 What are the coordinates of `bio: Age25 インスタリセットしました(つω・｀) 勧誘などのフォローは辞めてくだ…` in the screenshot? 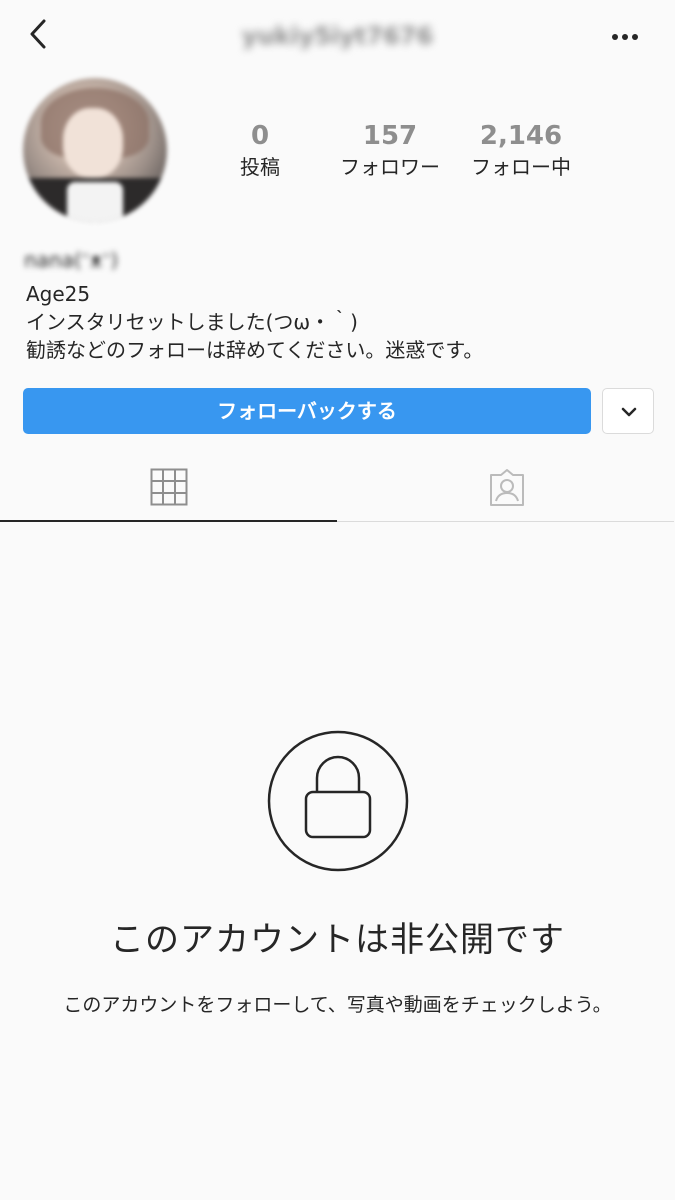 It's located at (254, 322).